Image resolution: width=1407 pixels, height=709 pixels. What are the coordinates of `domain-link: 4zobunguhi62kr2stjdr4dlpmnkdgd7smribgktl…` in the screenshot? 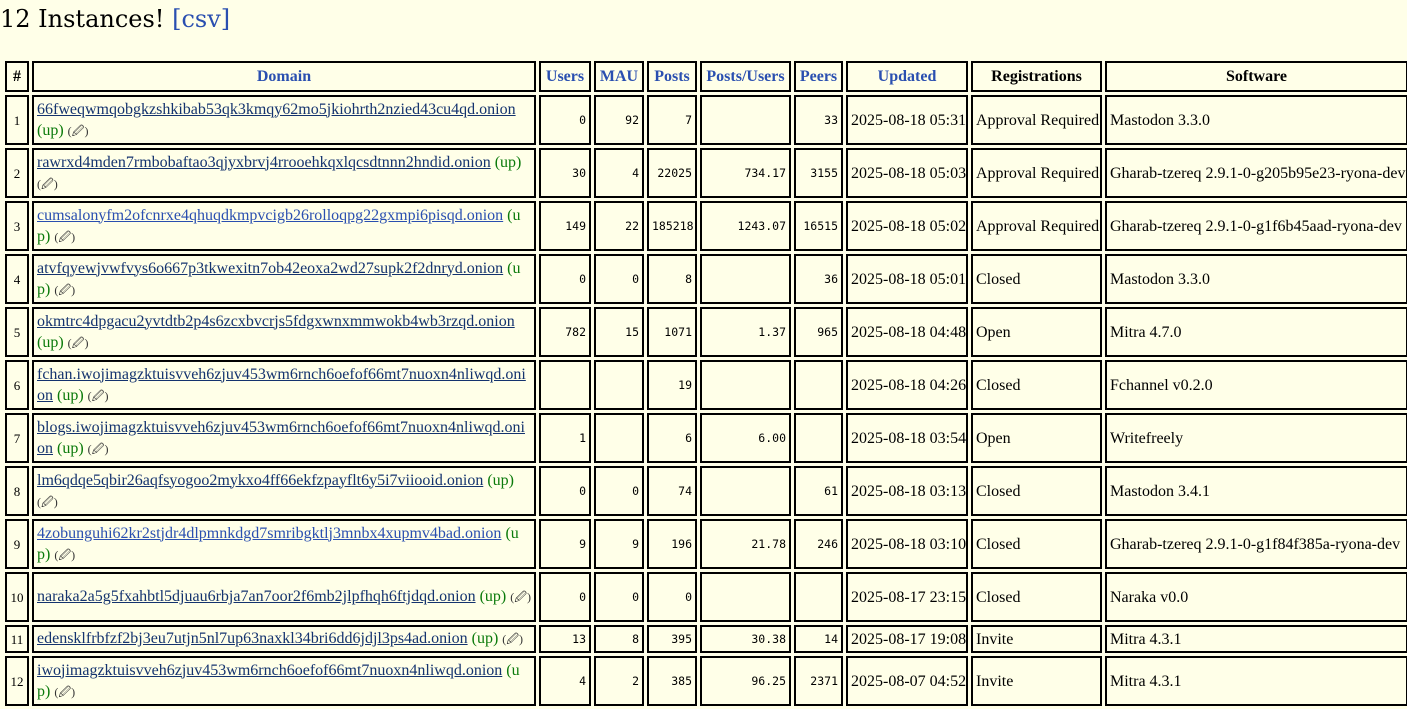 It's located at (269, 533).